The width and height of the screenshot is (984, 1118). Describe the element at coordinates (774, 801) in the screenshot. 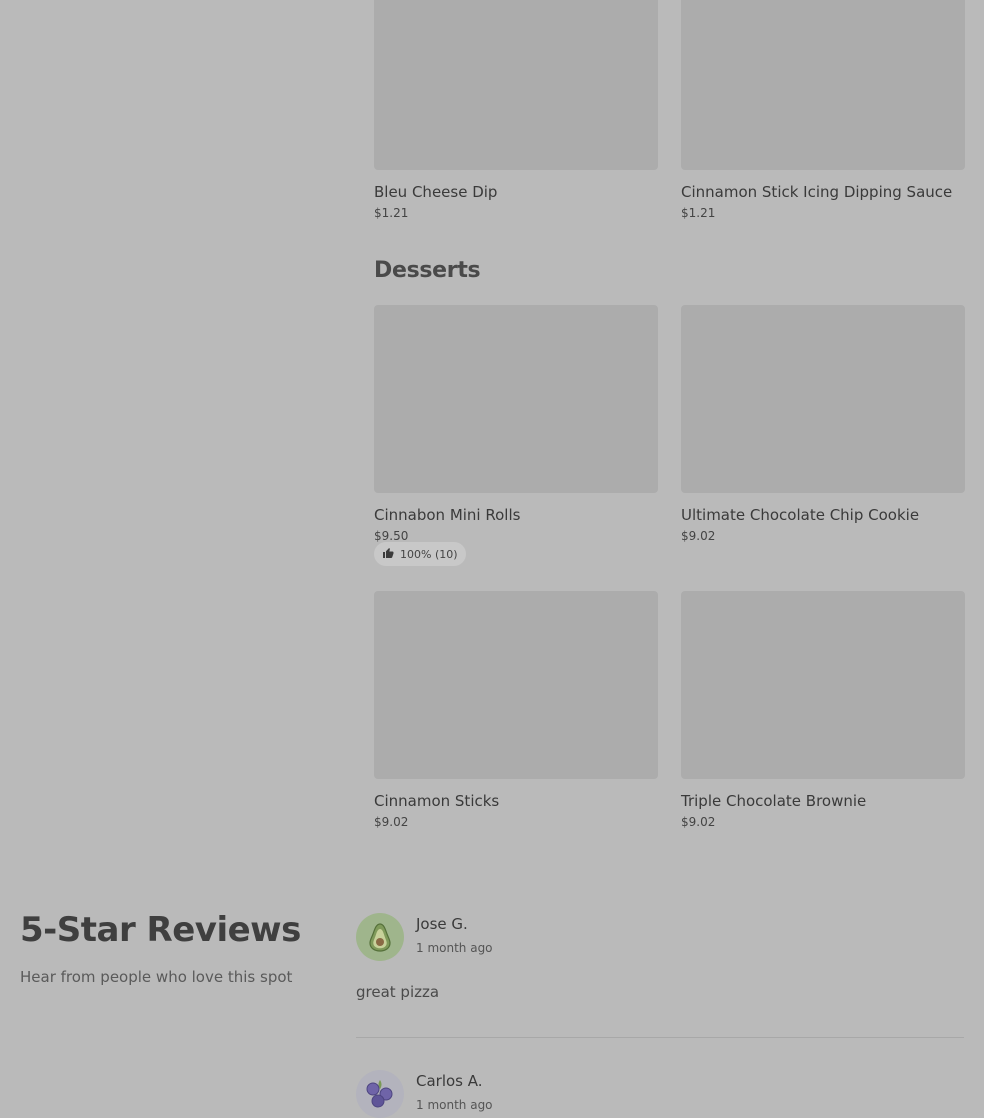

I see `item-name: Triple Chocolate Brownie` at that location.